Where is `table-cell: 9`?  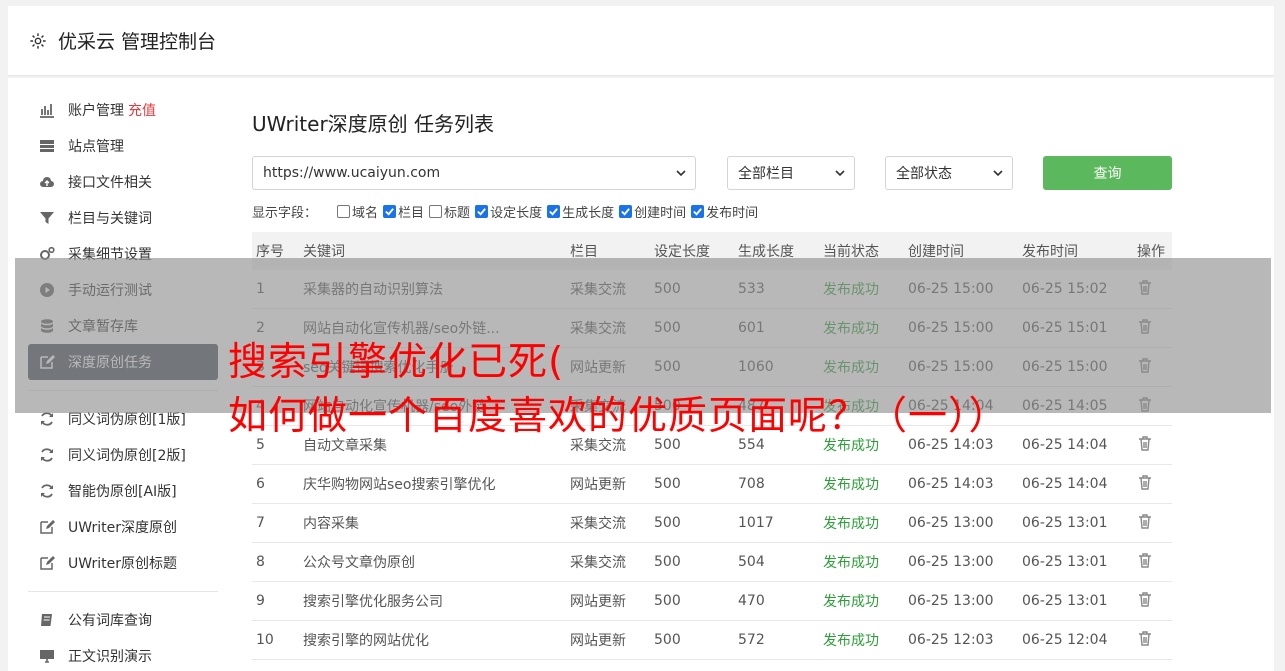 table-cell: 9 is located at coordinates (260, 601).